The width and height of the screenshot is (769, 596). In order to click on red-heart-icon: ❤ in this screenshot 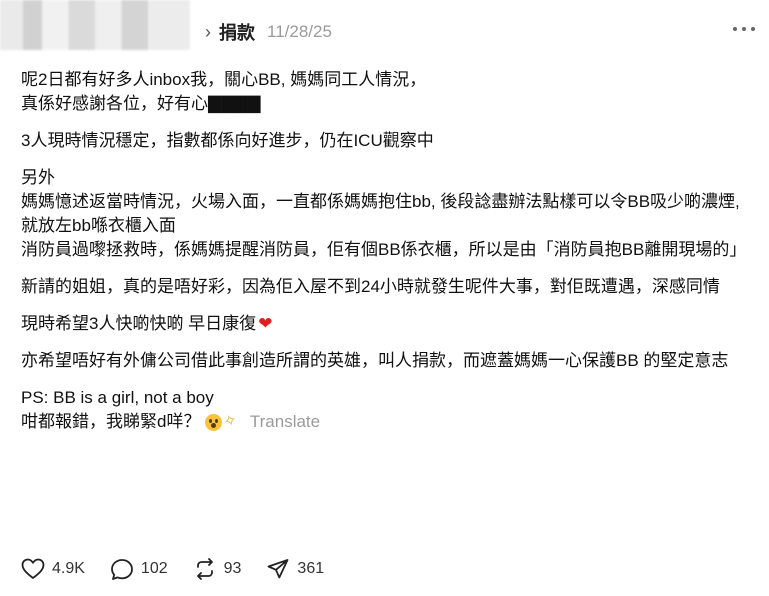, I will do `click(265, 323)`.